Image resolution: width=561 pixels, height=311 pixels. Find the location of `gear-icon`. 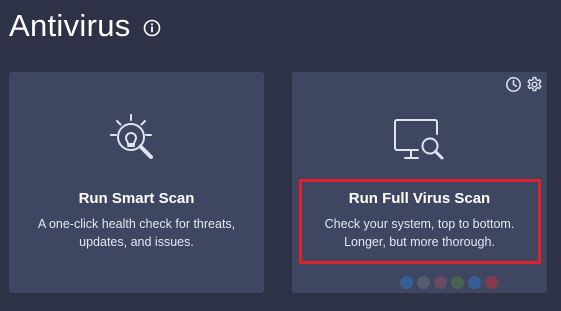

gear-icon is located at coordinates (534, 84).